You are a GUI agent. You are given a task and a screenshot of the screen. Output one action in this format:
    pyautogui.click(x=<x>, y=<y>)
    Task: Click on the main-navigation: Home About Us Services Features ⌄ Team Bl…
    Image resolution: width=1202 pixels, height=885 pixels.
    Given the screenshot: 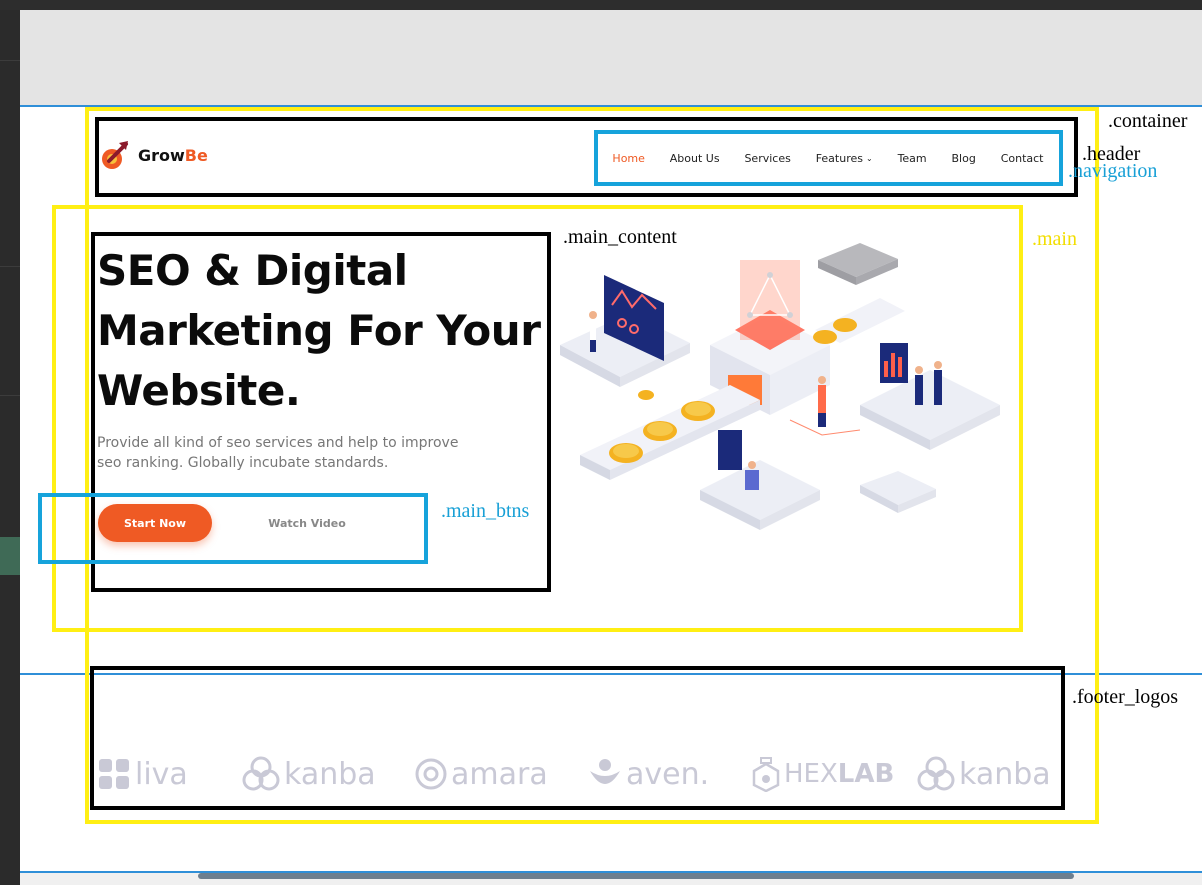 What is the action you would take?
    pyautogui.click(x=828, y=158)
    